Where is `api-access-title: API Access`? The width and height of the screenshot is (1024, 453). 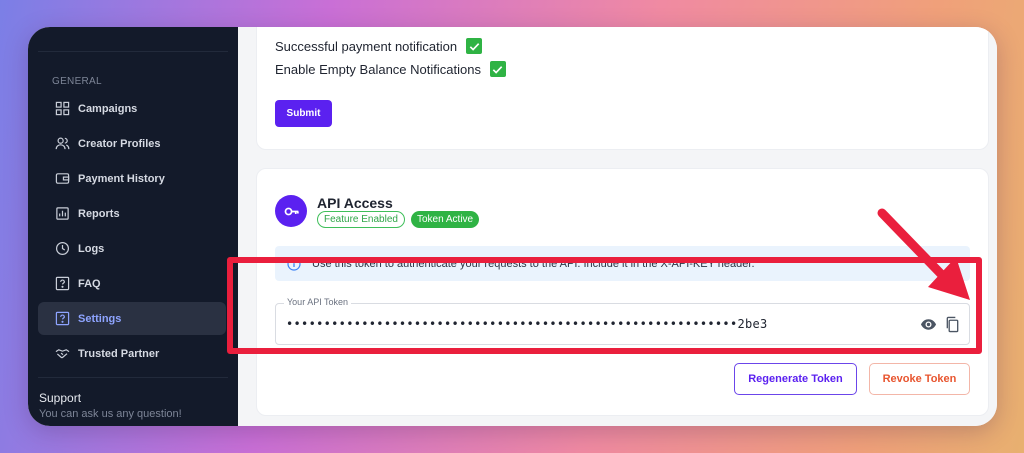
api-access-title: API Access is located at coordinates (355, 203).